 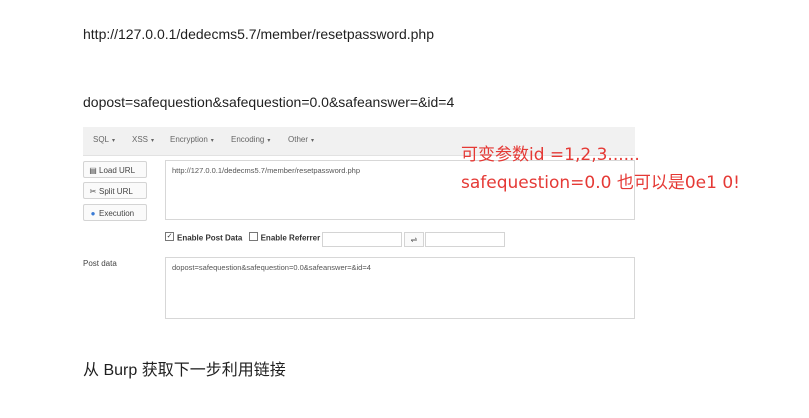 I want to click on menu-encryption: Encryption ▾, so click(x=192, y=139).